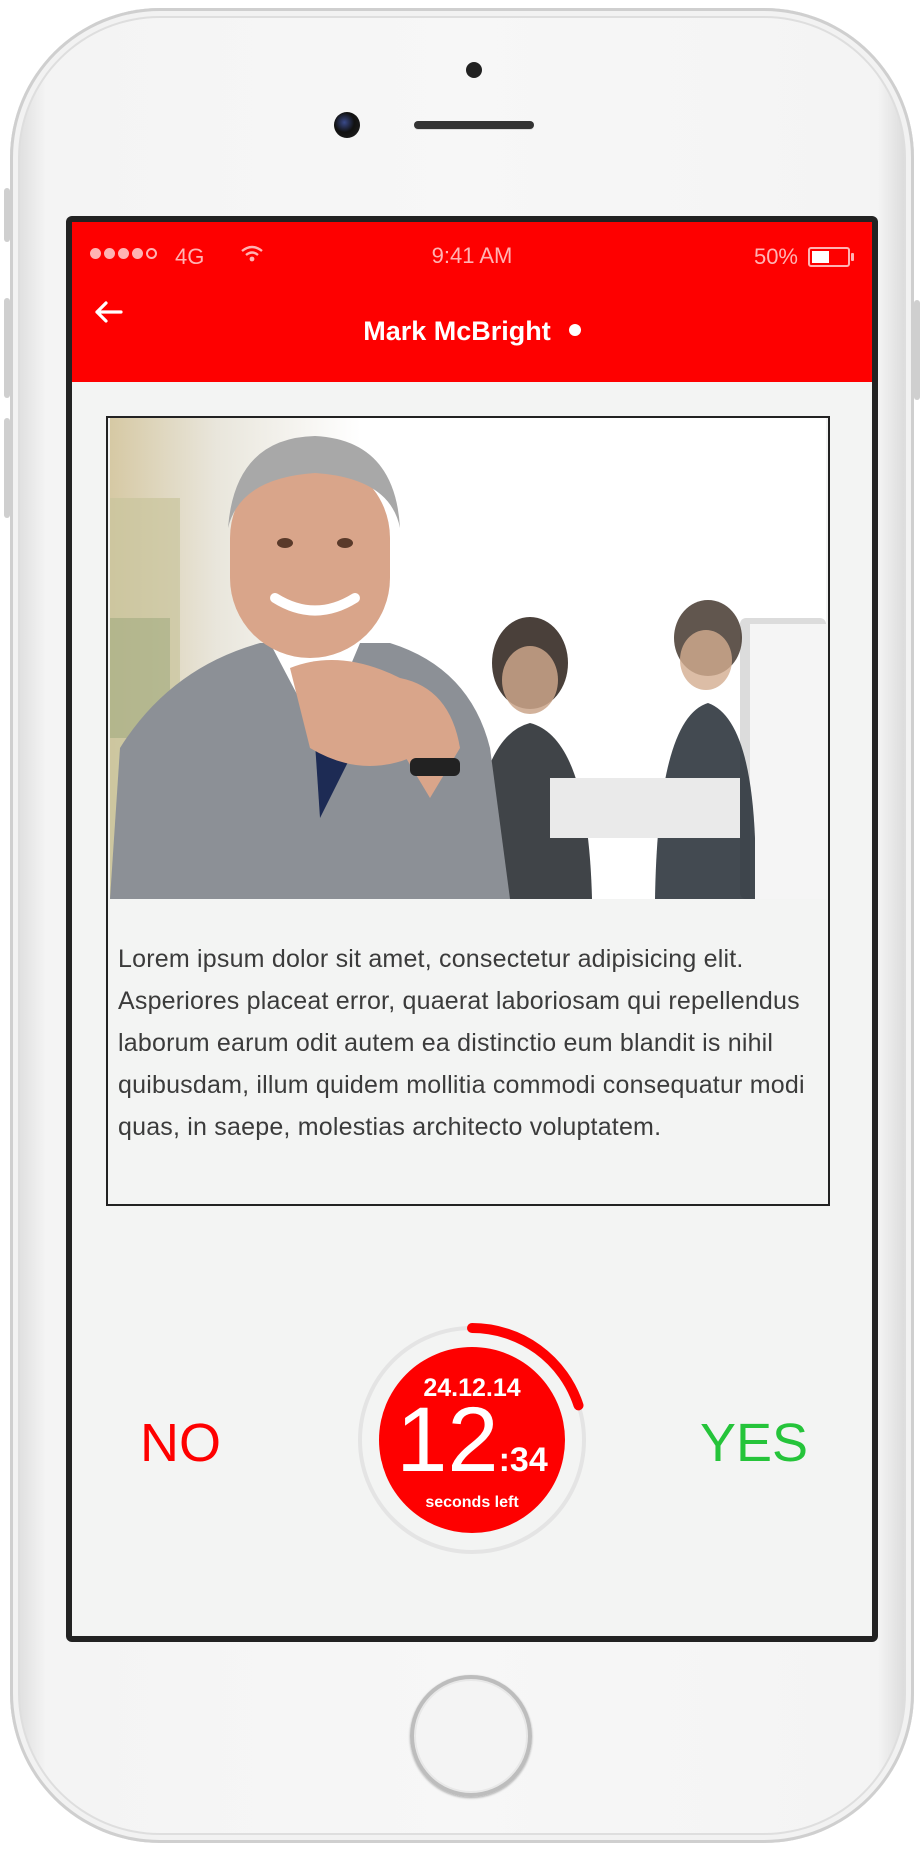 The image size is (924, 1851). Describe the element at coordinates (754, 1443) in the screenshot. I see `yes-button: YES` at that location.